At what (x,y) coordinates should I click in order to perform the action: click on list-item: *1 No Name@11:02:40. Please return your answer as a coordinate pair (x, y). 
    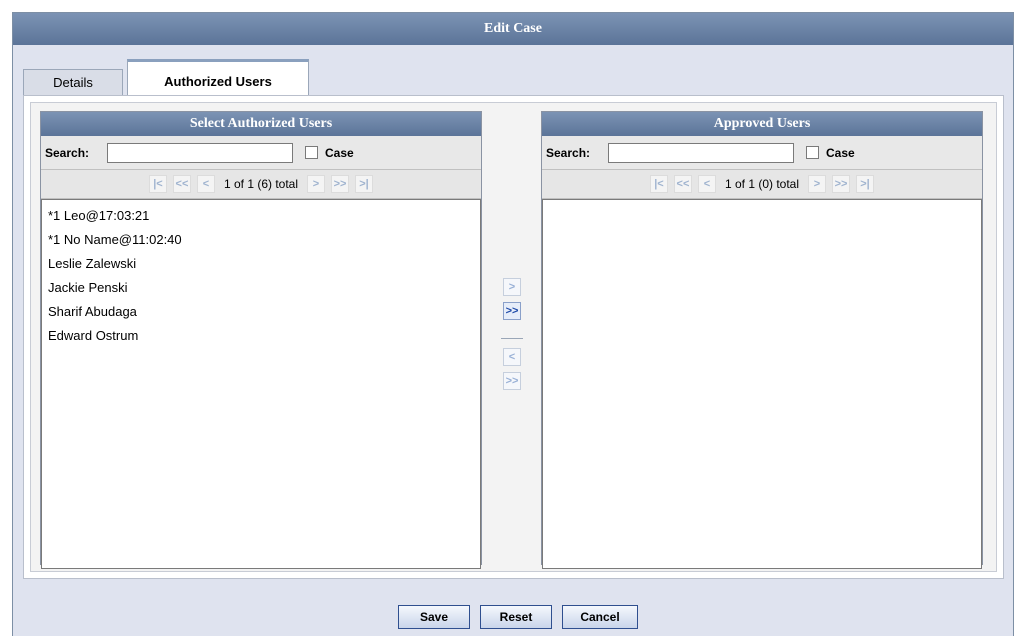
    Looking at the image, I should click on (261, 240).